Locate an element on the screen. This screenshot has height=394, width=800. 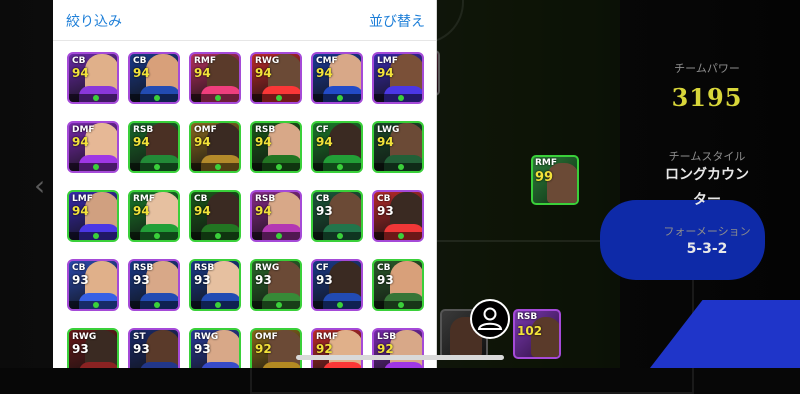
player-position: DMF is located at coordinates (83, 130).